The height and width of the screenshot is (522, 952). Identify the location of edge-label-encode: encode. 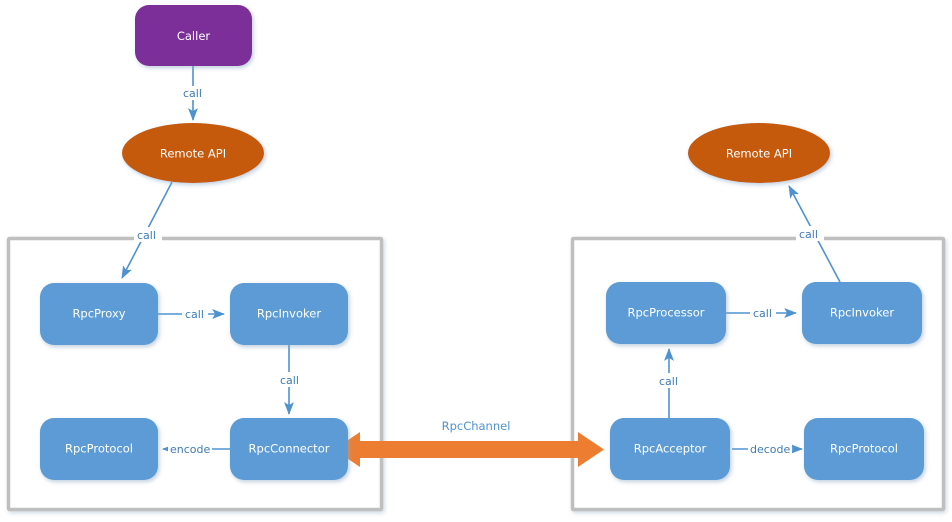
(190, 449).